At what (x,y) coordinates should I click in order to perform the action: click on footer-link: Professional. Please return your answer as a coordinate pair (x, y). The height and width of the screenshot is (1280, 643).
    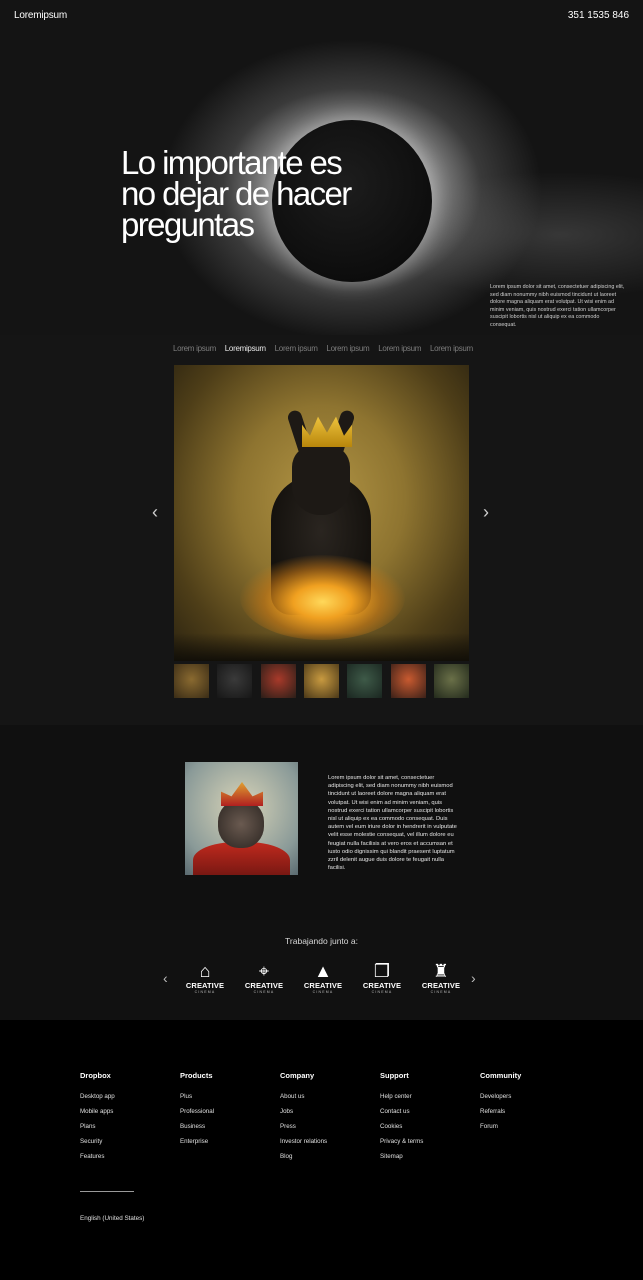
    Looking at the image, I should click on (230, 1111).